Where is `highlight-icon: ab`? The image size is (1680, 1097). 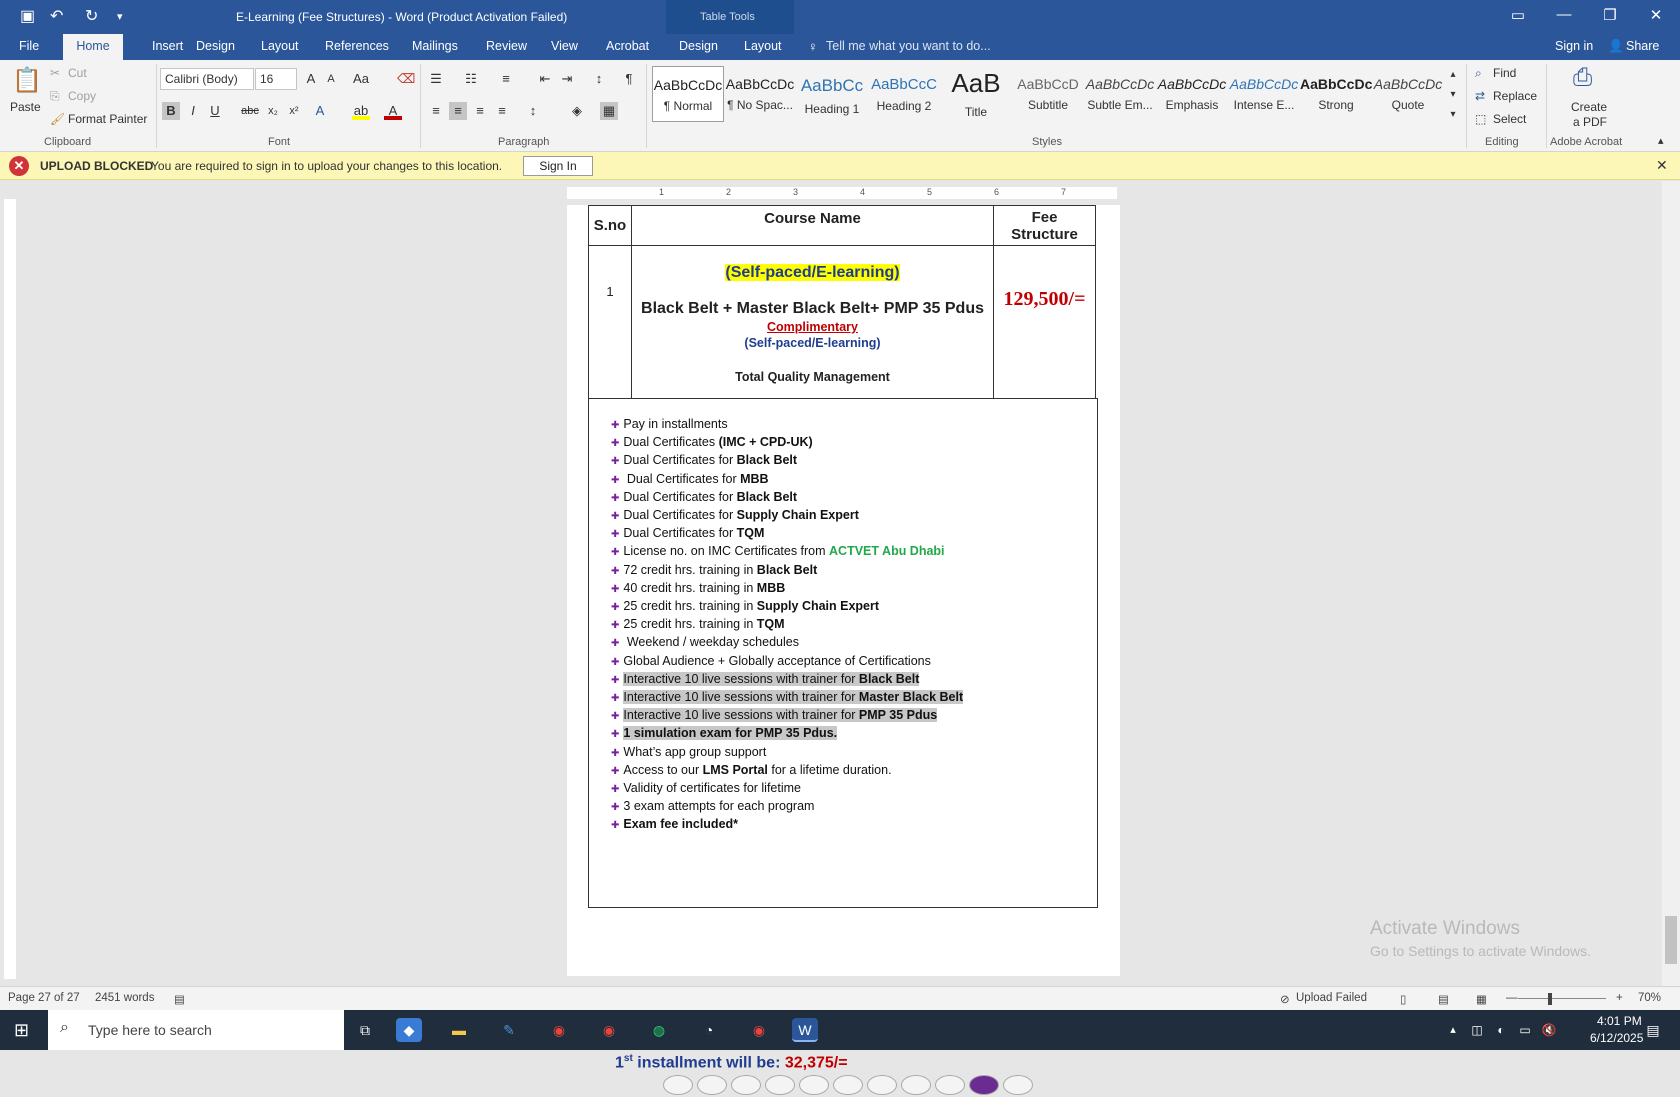 highlight-icon: ab is located at coordinates (361, 111).